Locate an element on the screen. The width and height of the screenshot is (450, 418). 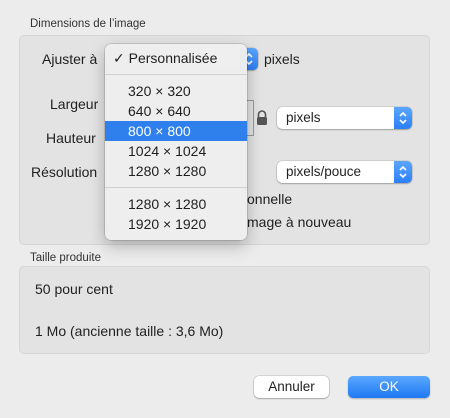
fit-label: Ajuster à is located at coordinates (70, 59).